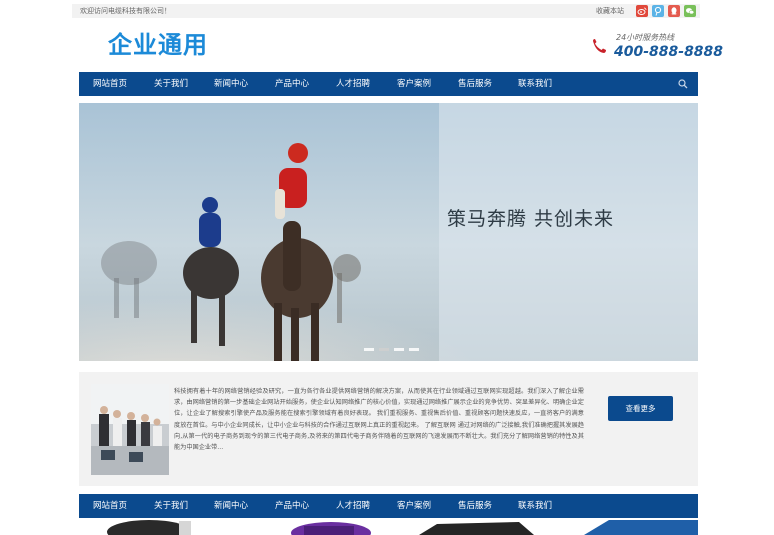 This screenshot has height=535, width=774. What do you see at coordinates (388, 84) in the screenshot?
I see `main-nav: 网站首页 关于我们 新闻中心 产品中心 人才招聘 客户案例 售后服务 联系我们` at bounding box center [388, 84].